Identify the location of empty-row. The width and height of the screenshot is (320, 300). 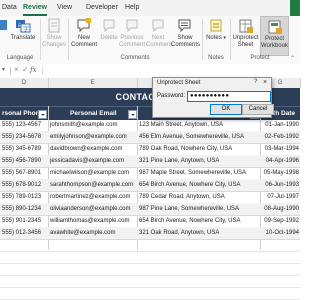
(150, 293).